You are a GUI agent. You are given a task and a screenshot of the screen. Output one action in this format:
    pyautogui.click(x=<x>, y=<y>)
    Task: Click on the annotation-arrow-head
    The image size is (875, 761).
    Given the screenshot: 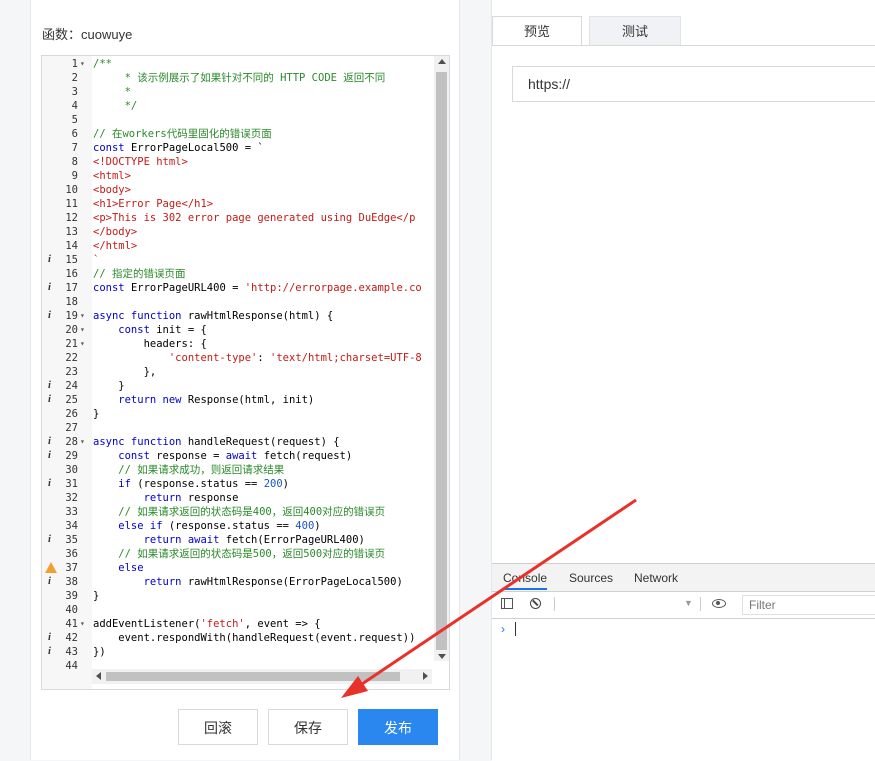 What is the action you would take?
    pyautogui.click(x=354, y=687)
    